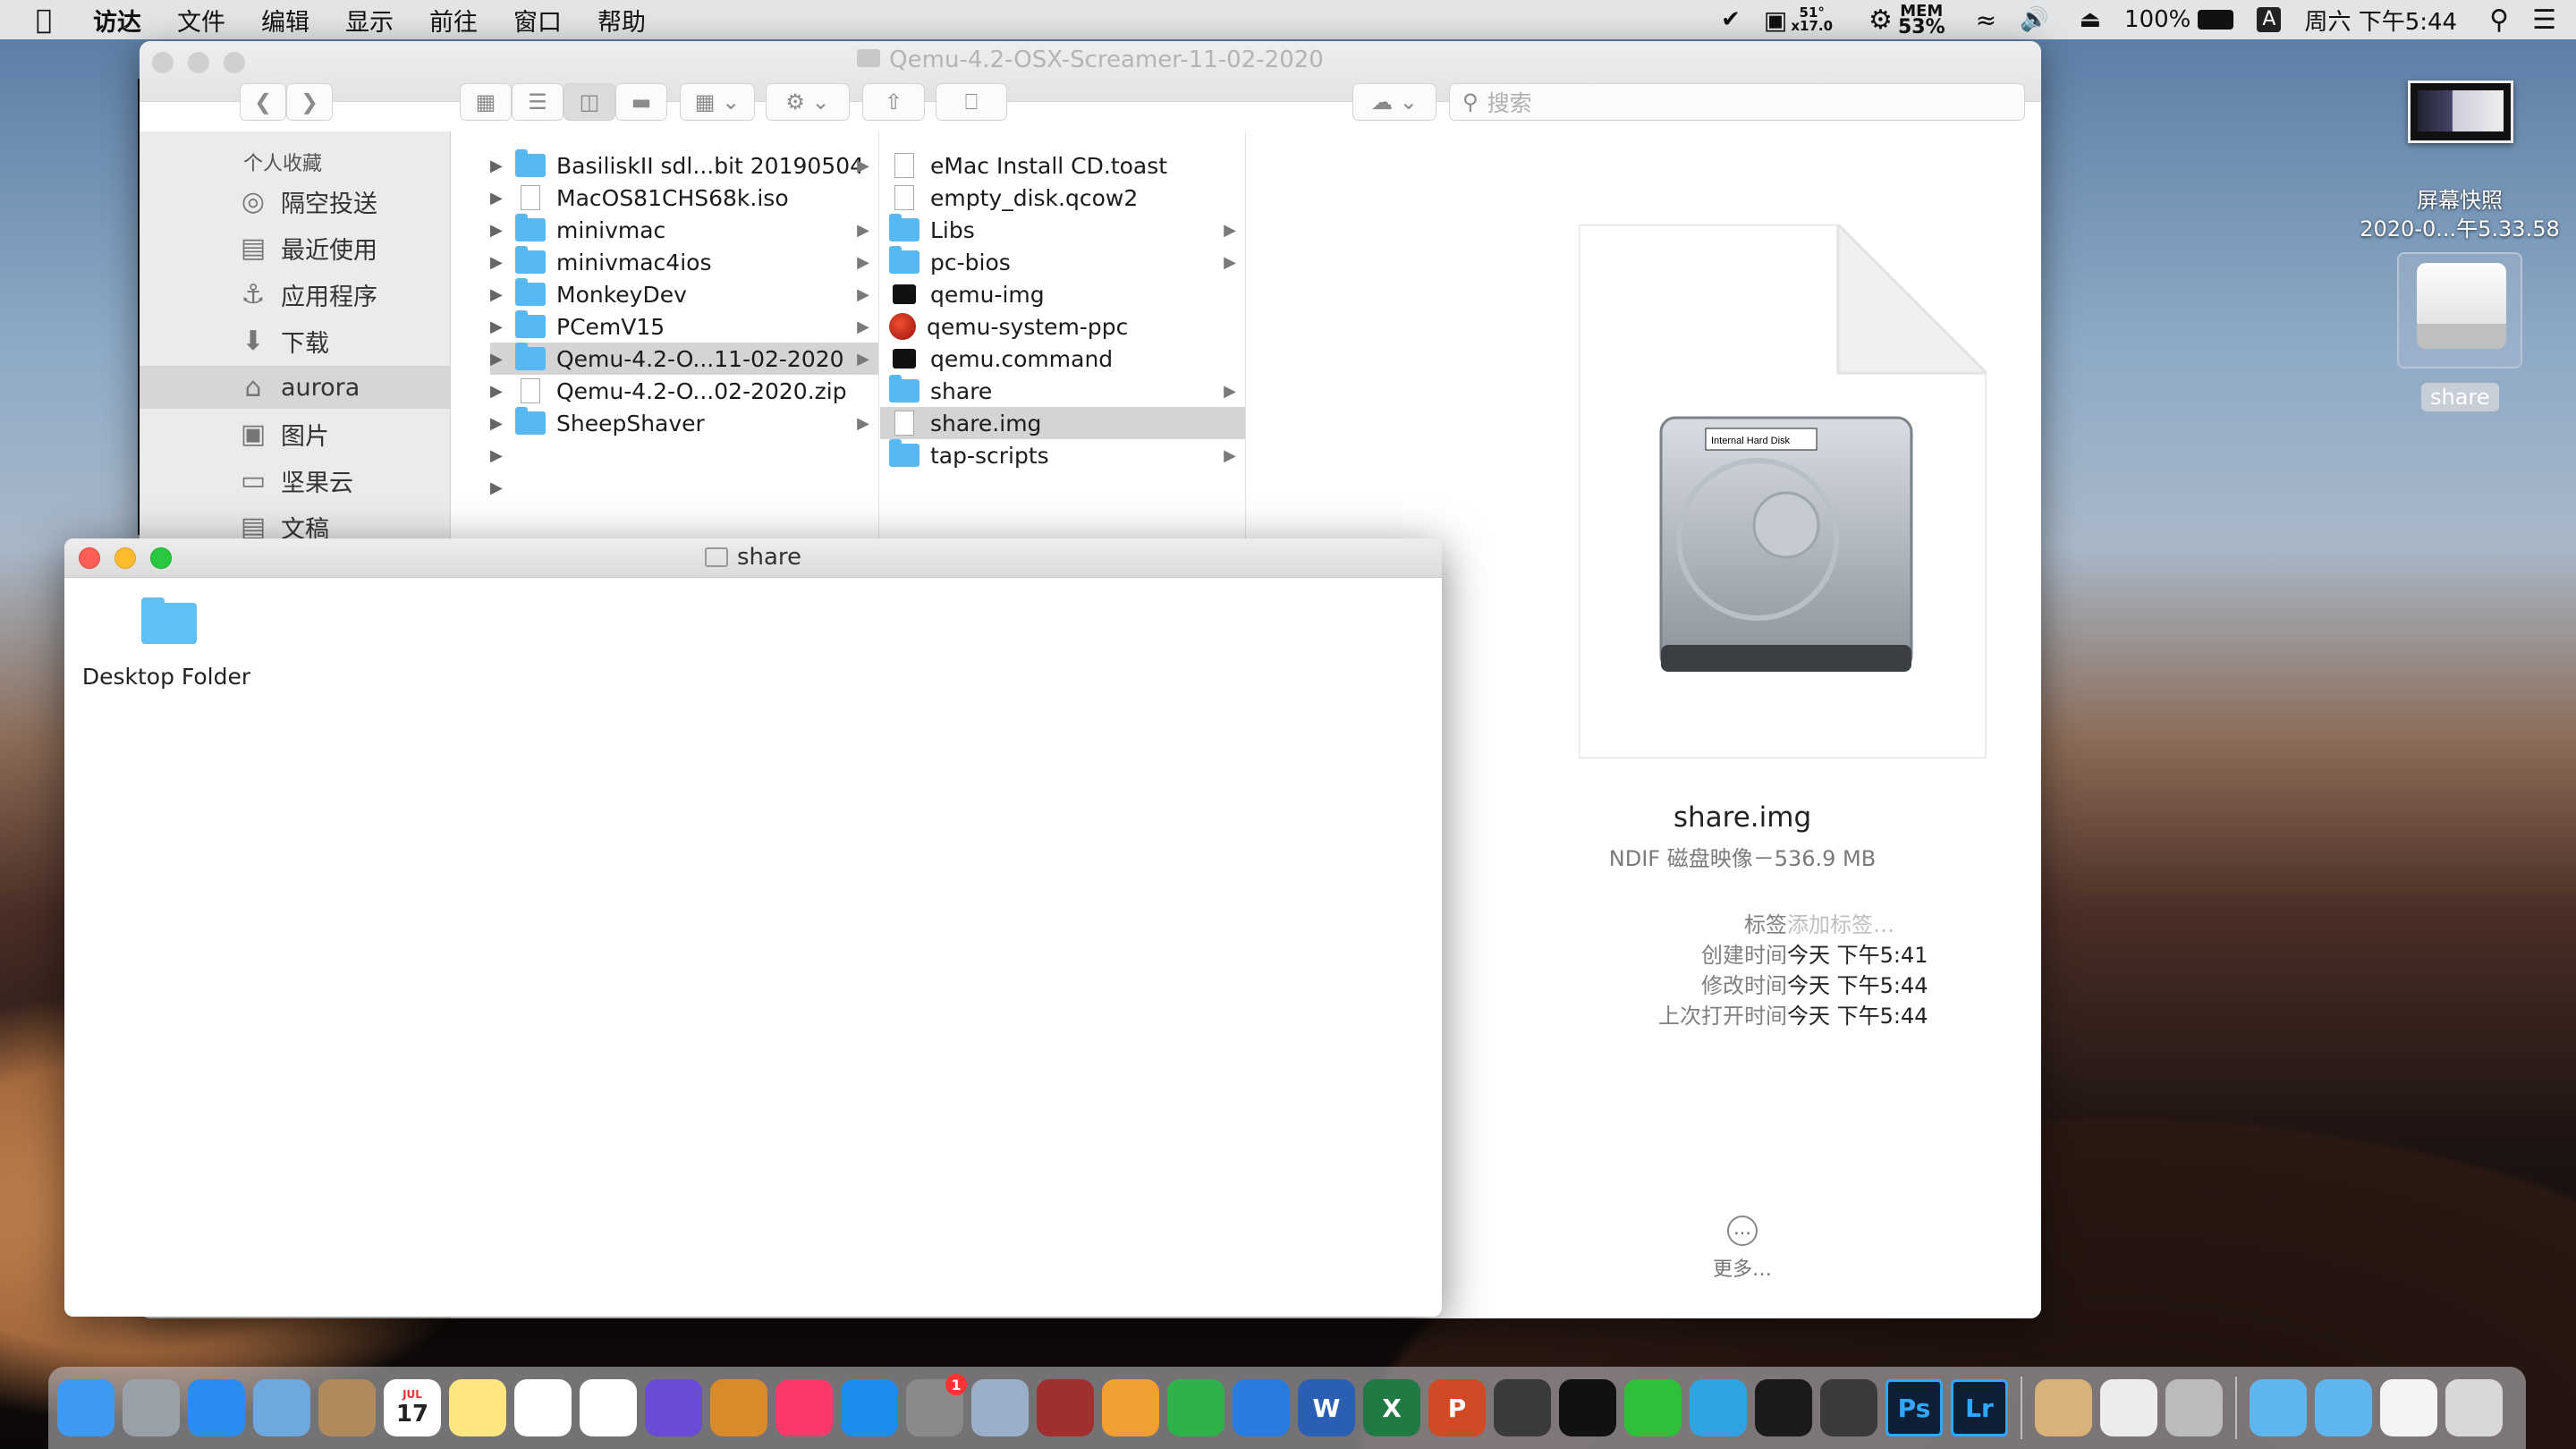 The image size is (2576, 1449). Describe the element at coordinates (684, 198) in the screenshot. I see `file-row: ▶ MacOS81CHS68k.iso` at that location.